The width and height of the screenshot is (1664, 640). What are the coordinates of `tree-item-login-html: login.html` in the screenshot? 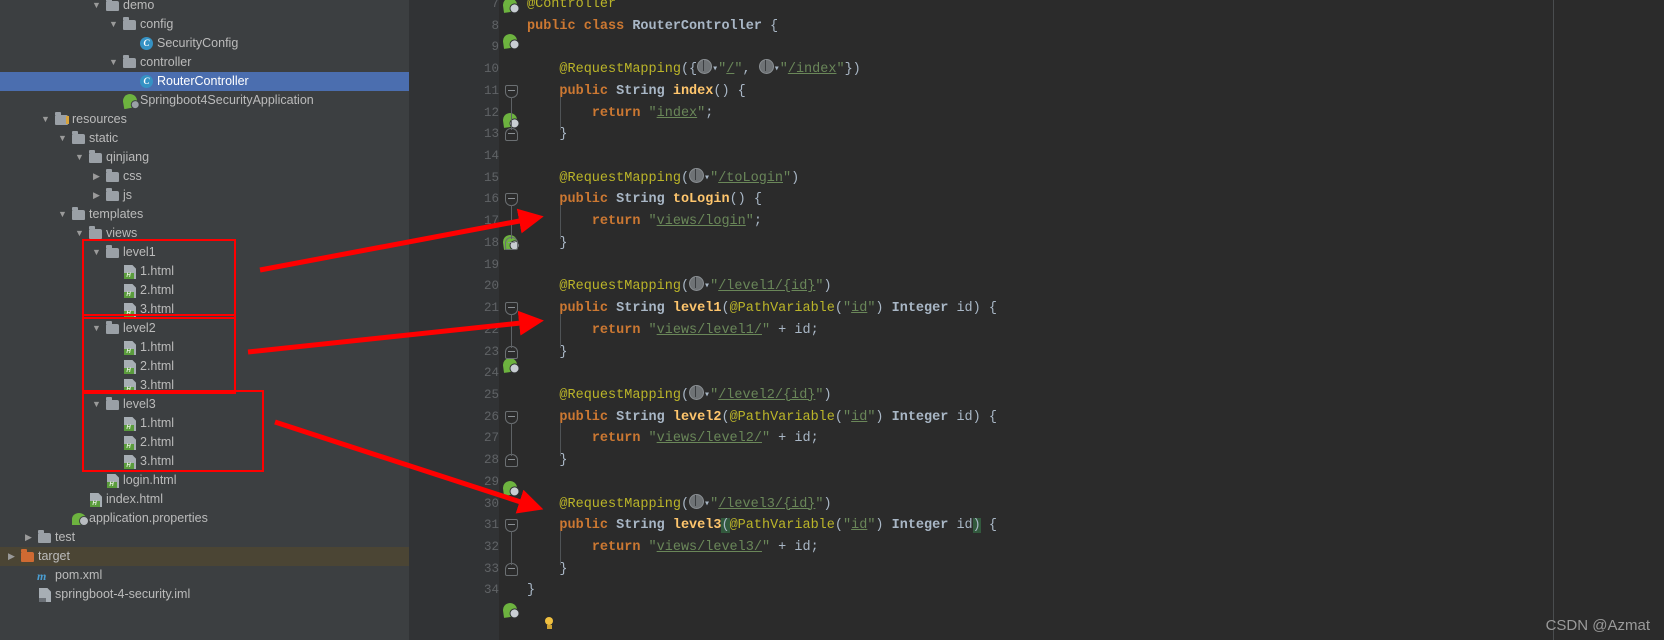 It's located at (204, 480).